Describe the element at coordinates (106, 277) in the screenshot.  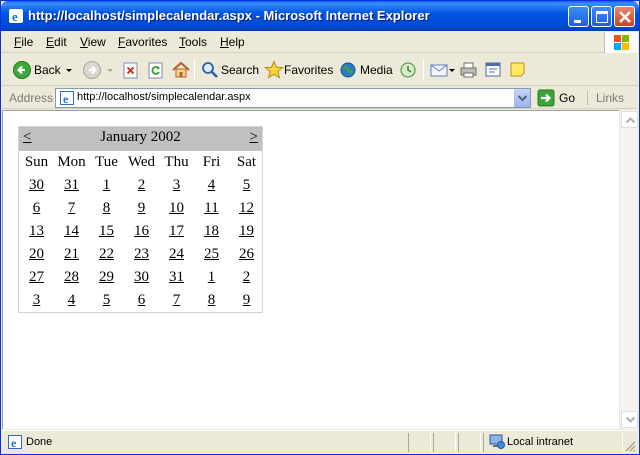
I see `calendar-day-link: 29` at that location.